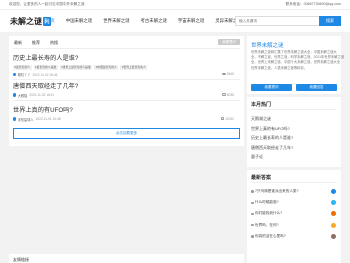  What do you see at coordinates (272, 119) in the screenshot?
I see `hot-item: 天鹅湖之谜` at bounding box center [272, 119].